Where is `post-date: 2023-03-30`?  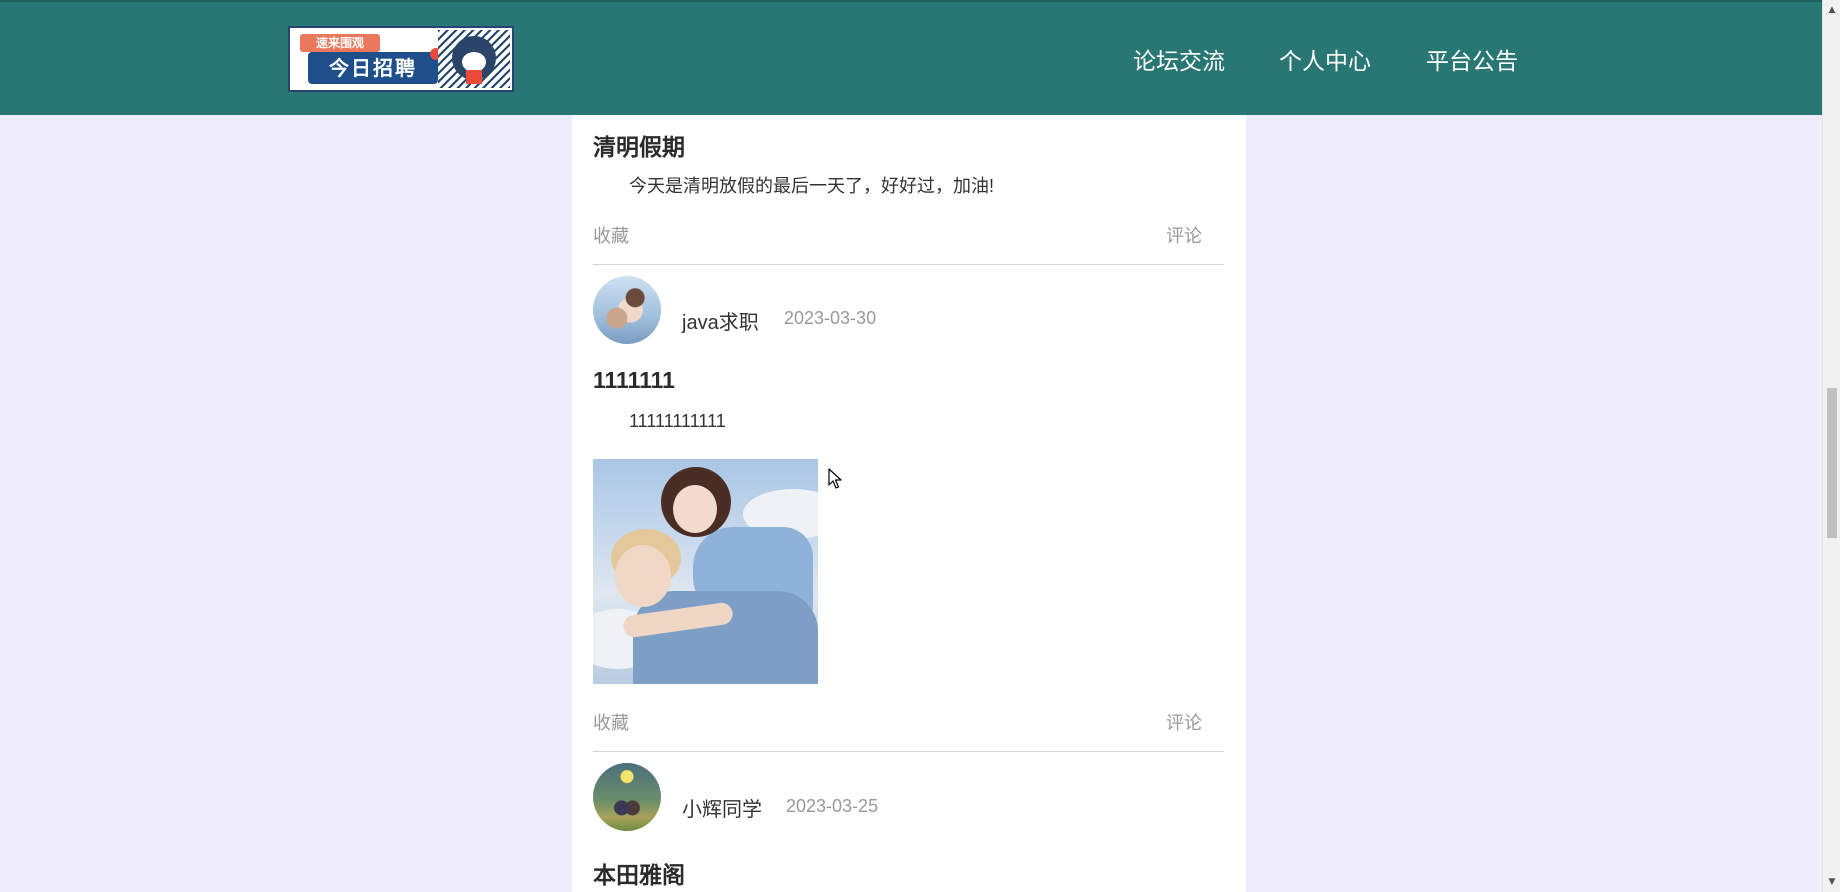
post-date: 2023-03-30 is located at coordinates (830, 318).